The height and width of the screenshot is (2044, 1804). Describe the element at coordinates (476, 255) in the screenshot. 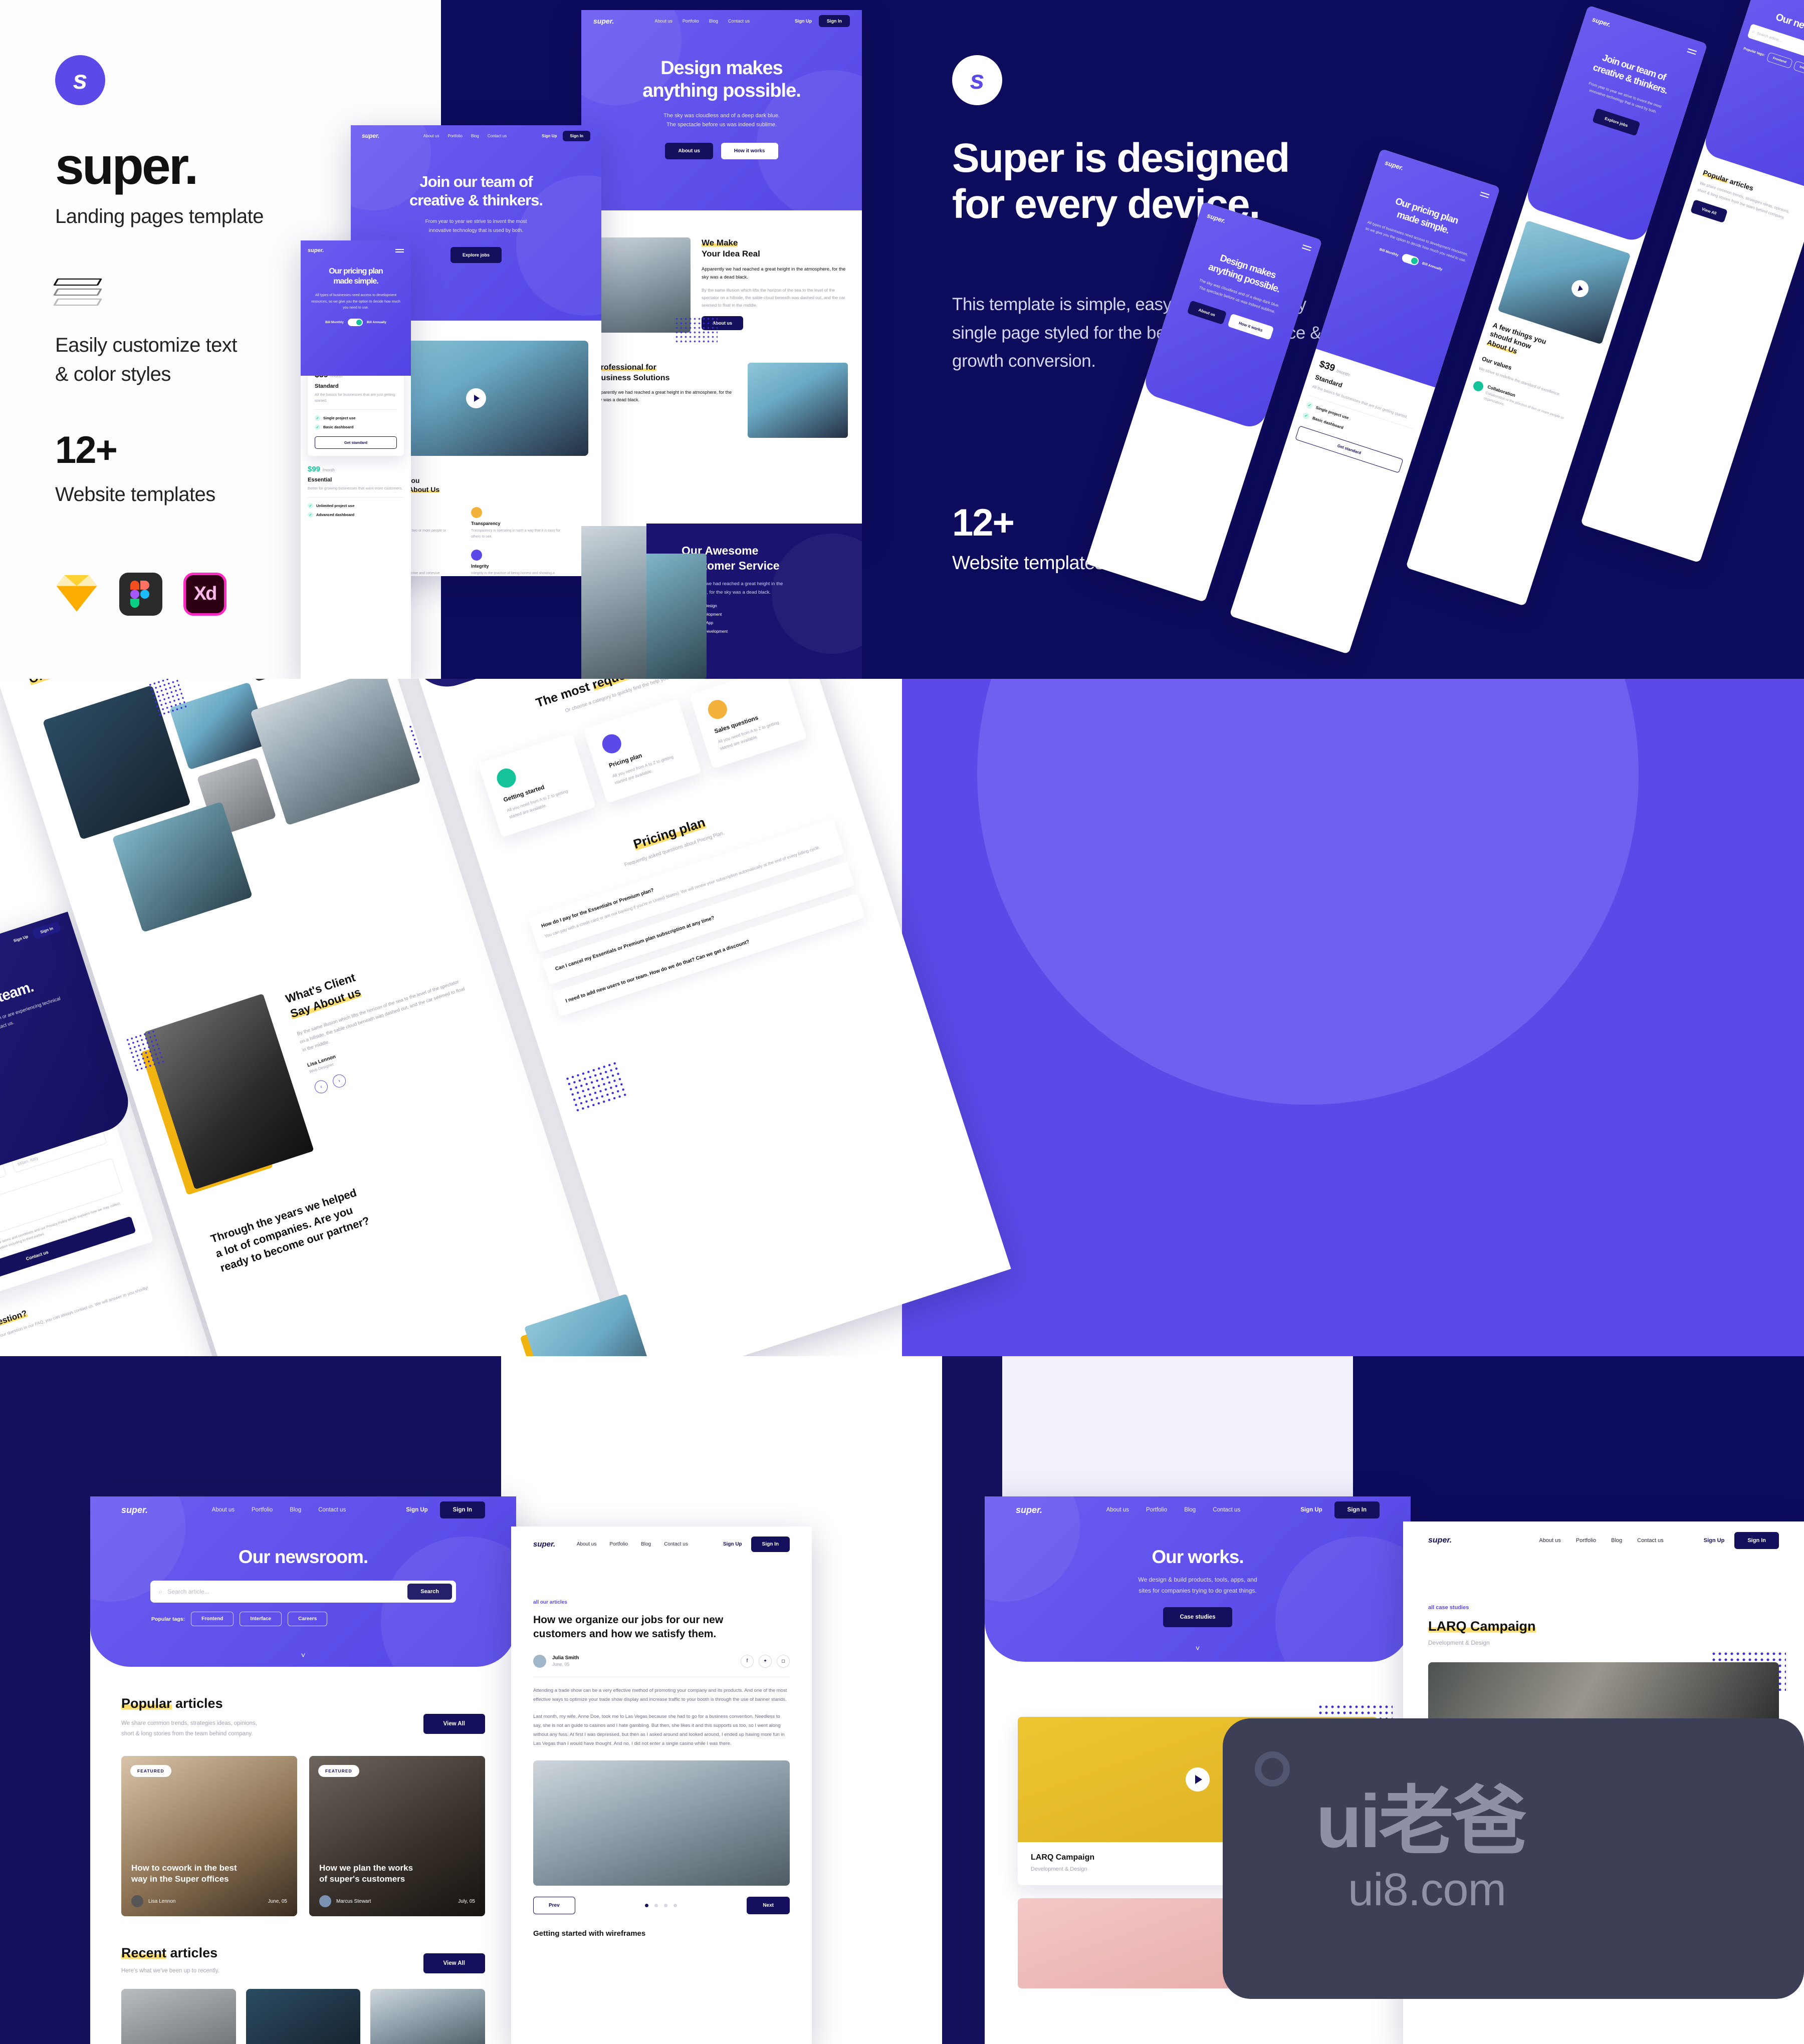

I see `career-cta: Explore jobs` at that location.